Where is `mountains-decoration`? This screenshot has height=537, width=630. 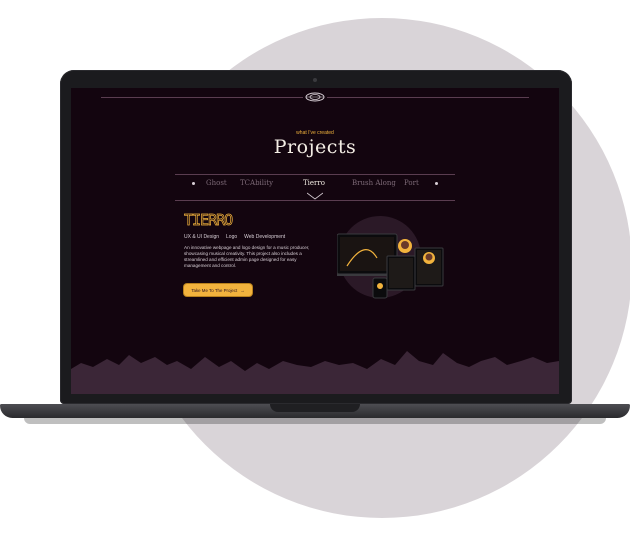
mountains-decoration is located at coordinates (315, 372).